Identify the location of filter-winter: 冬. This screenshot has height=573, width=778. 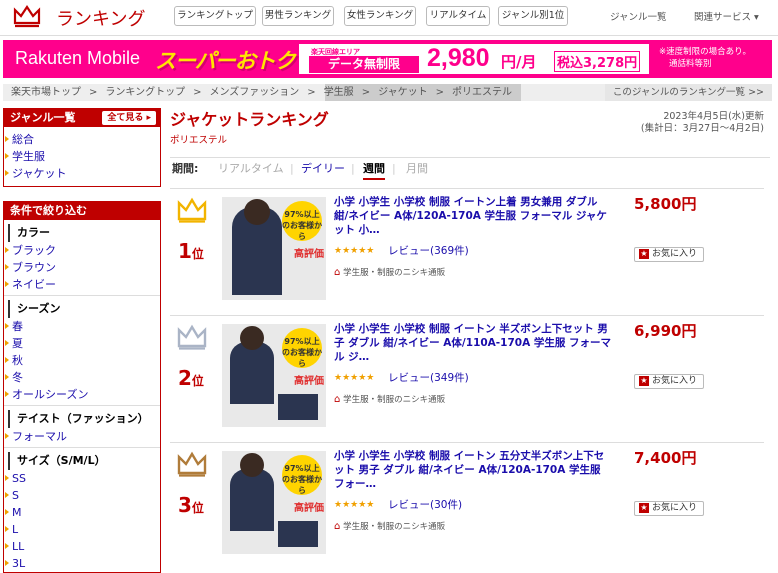
(82, 377).